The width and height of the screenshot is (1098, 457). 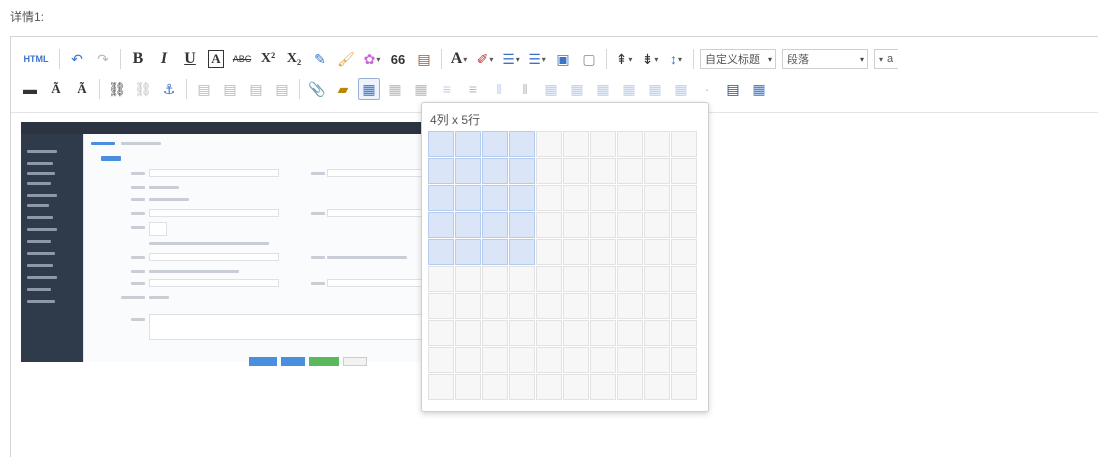 What do you see at coordinates (886, 59) in the screenshot?
I see `font-family-select: ▾ a` at bounding box center [886, 59].